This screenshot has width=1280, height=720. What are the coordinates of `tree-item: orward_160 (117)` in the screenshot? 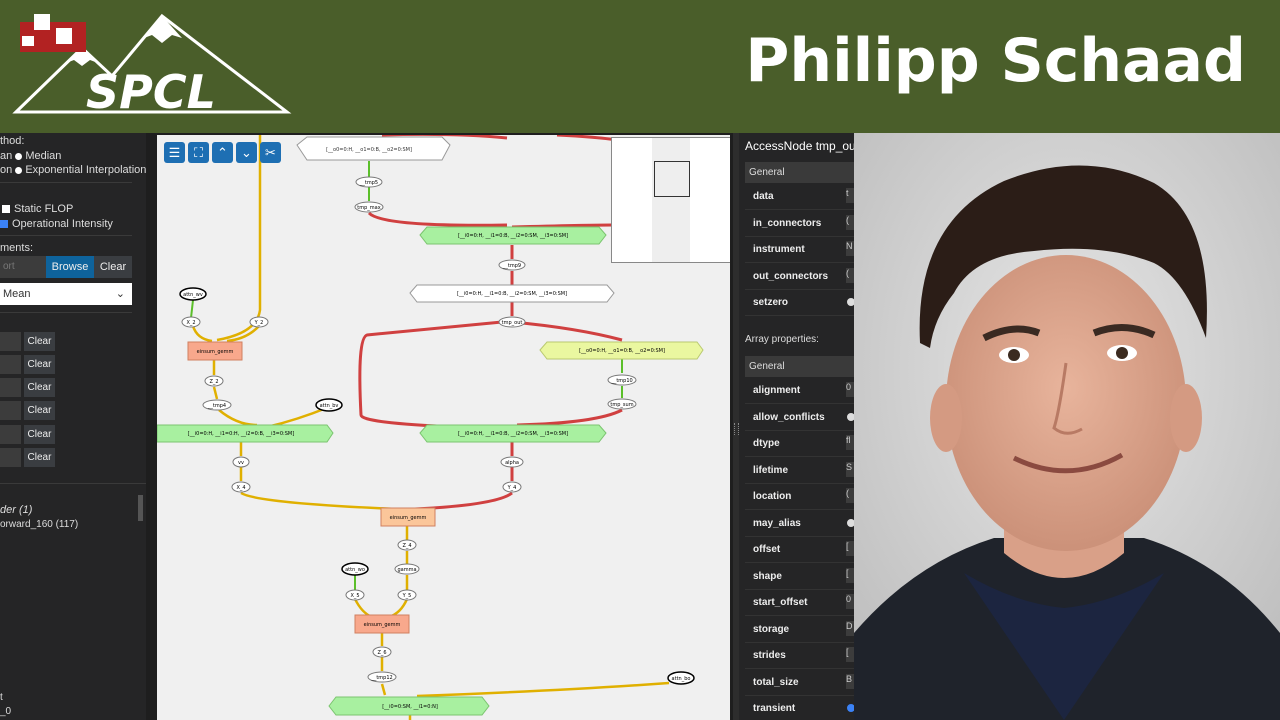 It's located at (39, 524).